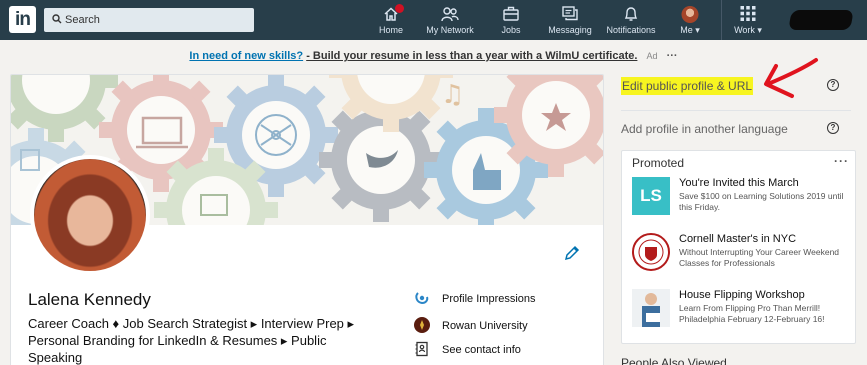 The width and height of the screenshot is (867, 365). I want to click on nav-jobs: Jobs, so click(511, 20).